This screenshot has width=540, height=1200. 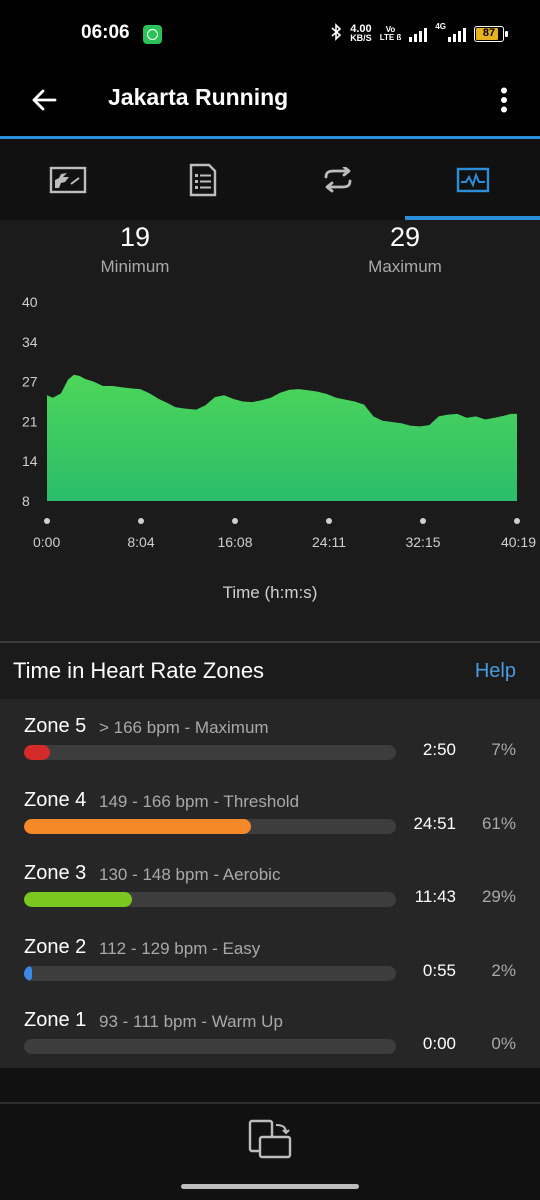 What do you see at coordinates (30, 461) in the screenshot?
I see `y-tick-label: 14` at bounding box center [30, 461].